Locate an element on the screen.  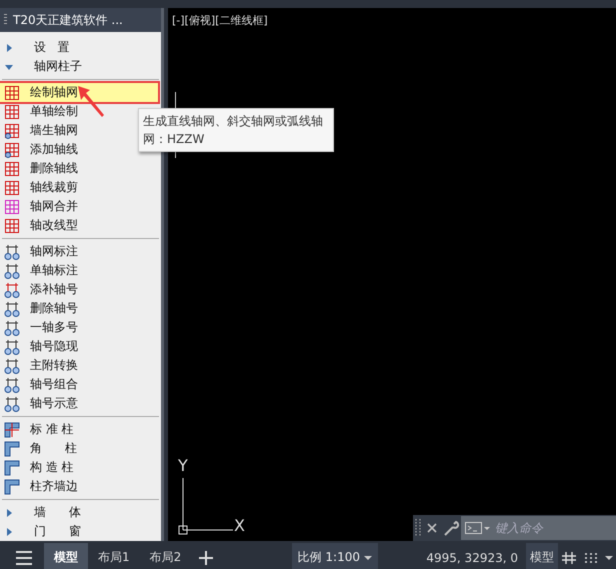
tooltip: 生成直线轴网、斜交轴网或弧线轴网：HZZW is located at coordinates (236, 130).